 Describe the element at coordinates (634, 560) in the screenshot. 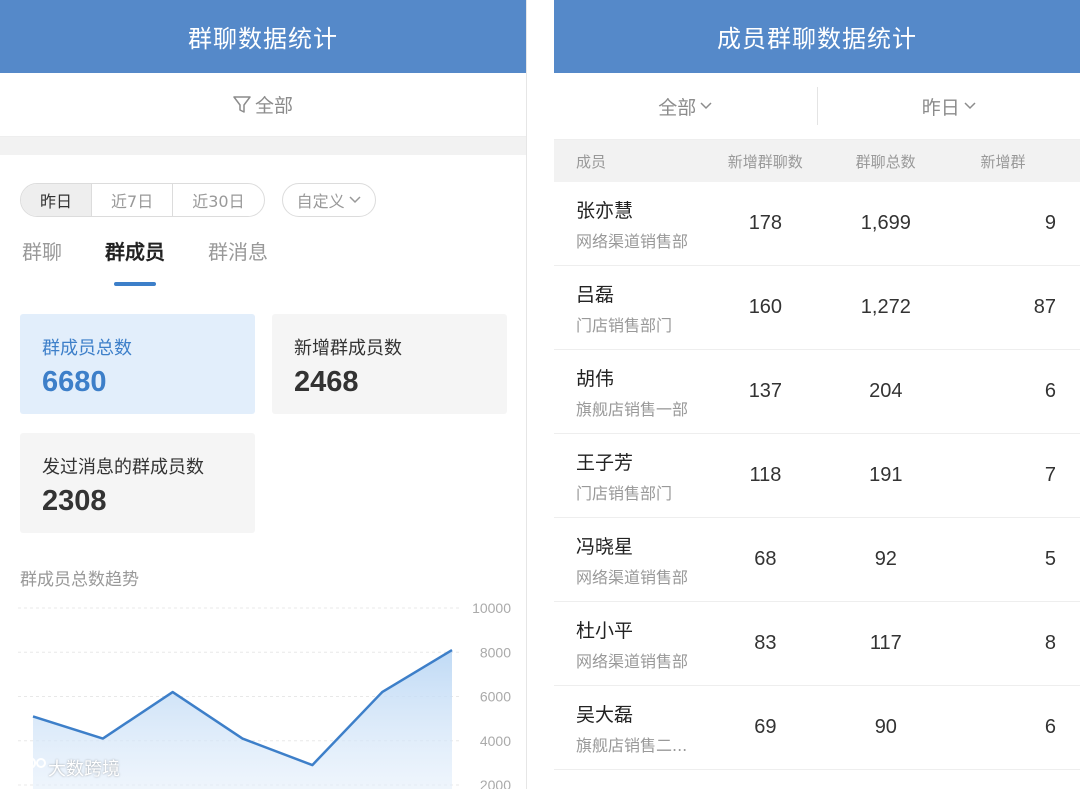

I see `member-cell: 冯晓星网络渠道销售部` at that location.